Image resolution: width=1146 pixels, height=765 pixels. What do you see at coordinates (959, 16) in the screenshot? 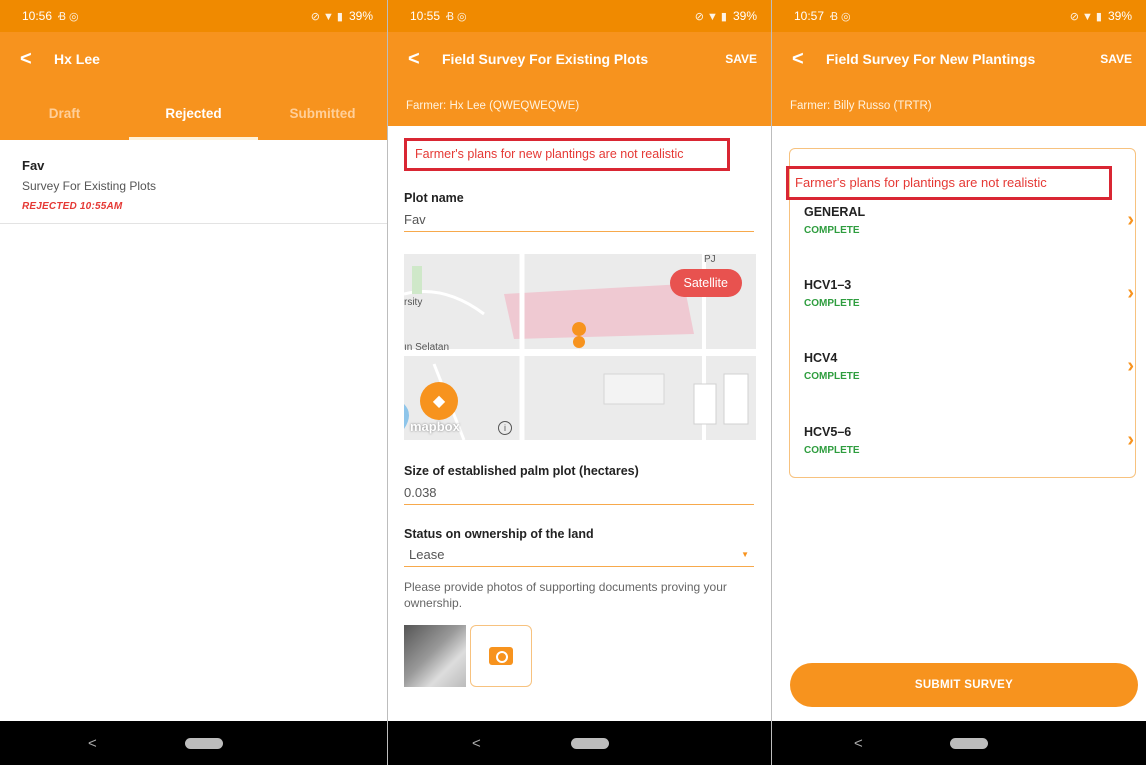
I see `status-bar: 10:57 Ꞗ ◎ ⊘ ▼ ▮ 39%` at bounding box center [959, 16].